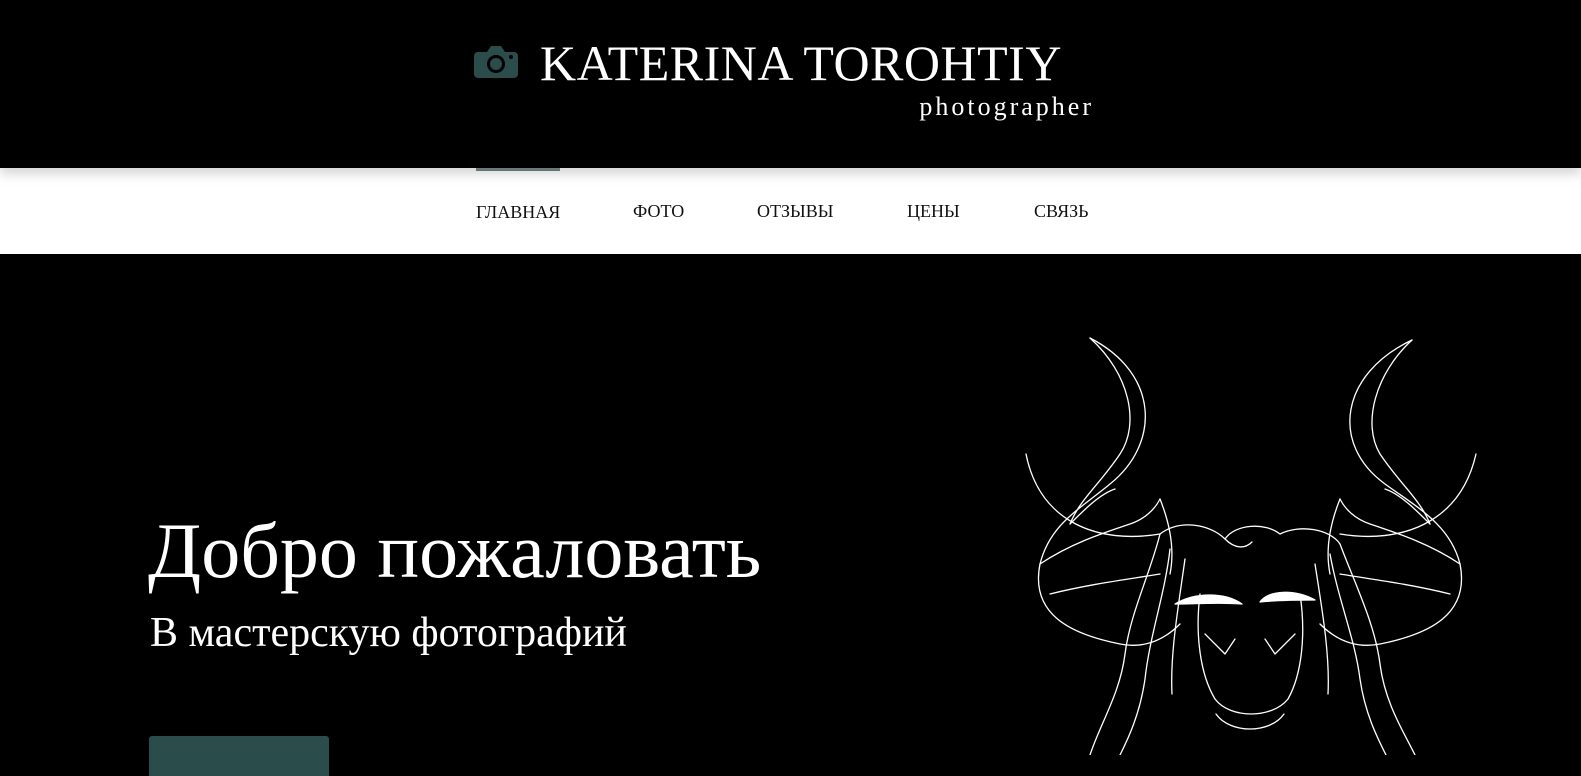  I want to click on main-nav: ГЛАВНАЯ ФОТО ОТЗЫВЫ ЦЕНЫ СВЯЗЬ, so click(790, 211).